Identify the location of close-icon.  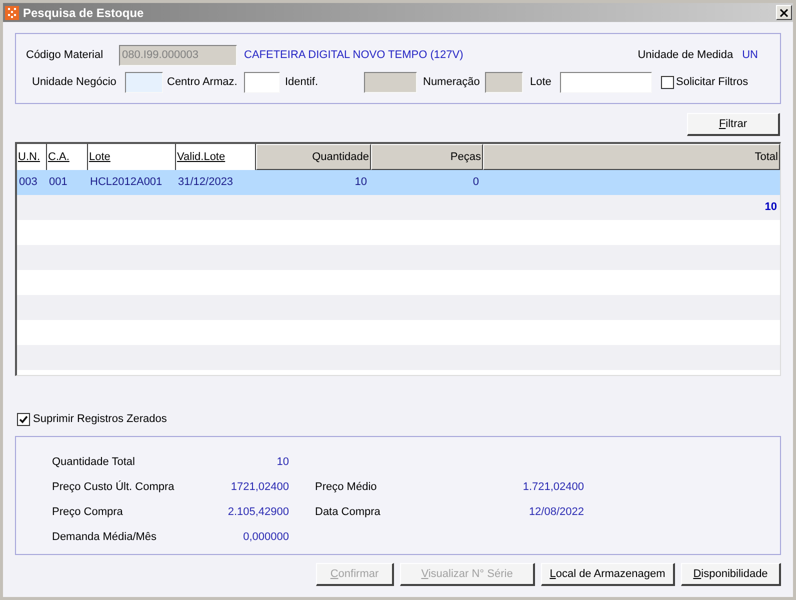
(784, 12).